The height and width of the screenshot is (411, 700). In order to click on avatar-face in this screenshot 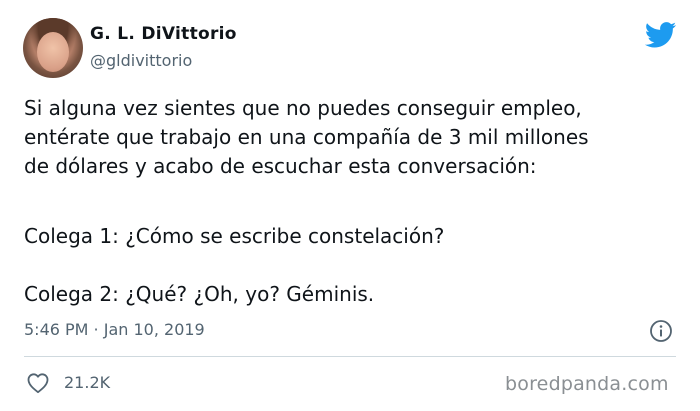, I will do `click(53, 52)`.